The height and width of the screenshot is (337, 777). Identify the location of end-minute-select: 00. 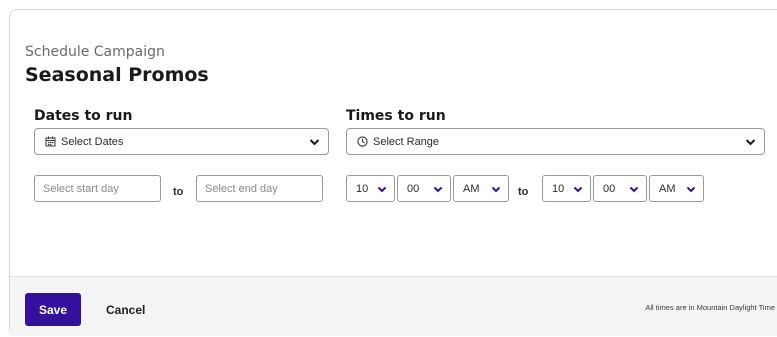
(620, 188).